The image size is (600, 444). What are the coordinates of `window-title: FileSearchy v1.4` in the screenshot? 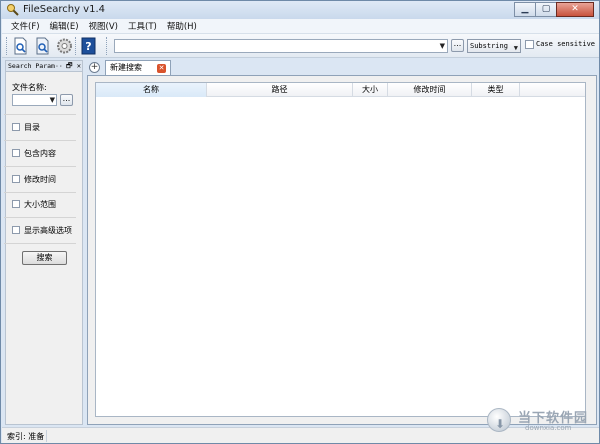 It's located at (64, 9).